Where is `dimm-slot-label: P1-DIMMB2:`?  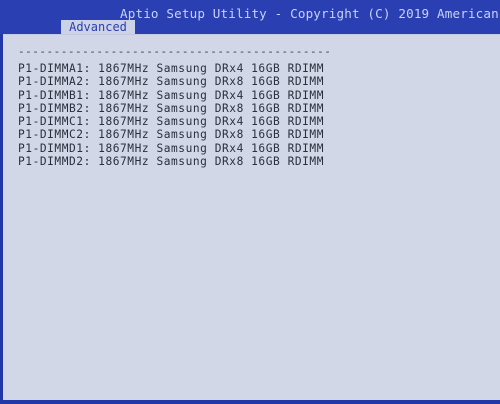 dimm-slot-label: P1-DIMMB2: is located at coordinates (54, 108).